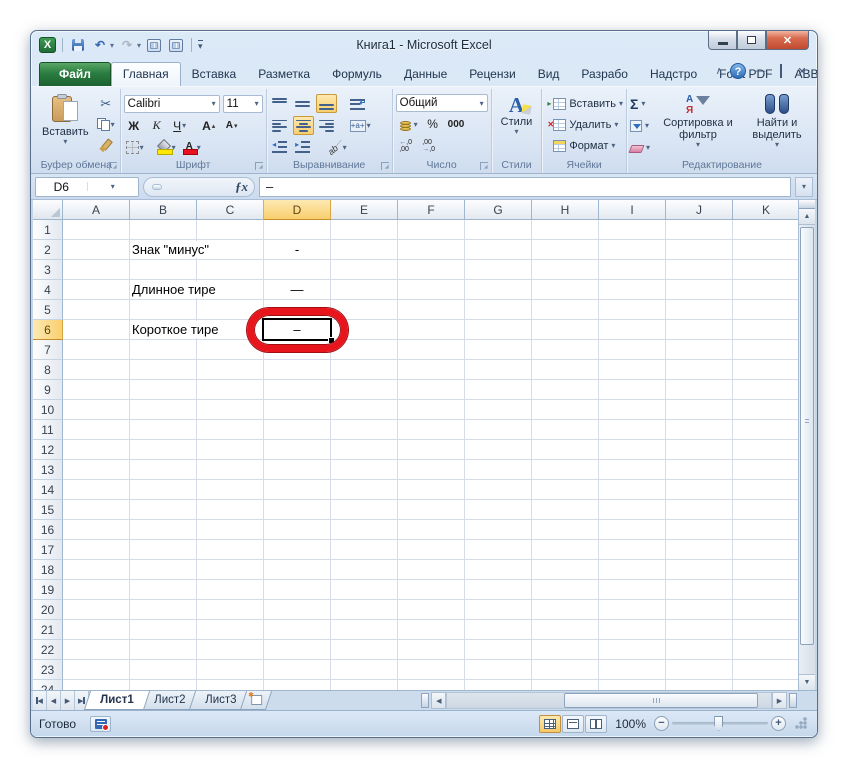  I want to click on ribbon-tab-Рецензи: Рецензи, so click(492, 74).